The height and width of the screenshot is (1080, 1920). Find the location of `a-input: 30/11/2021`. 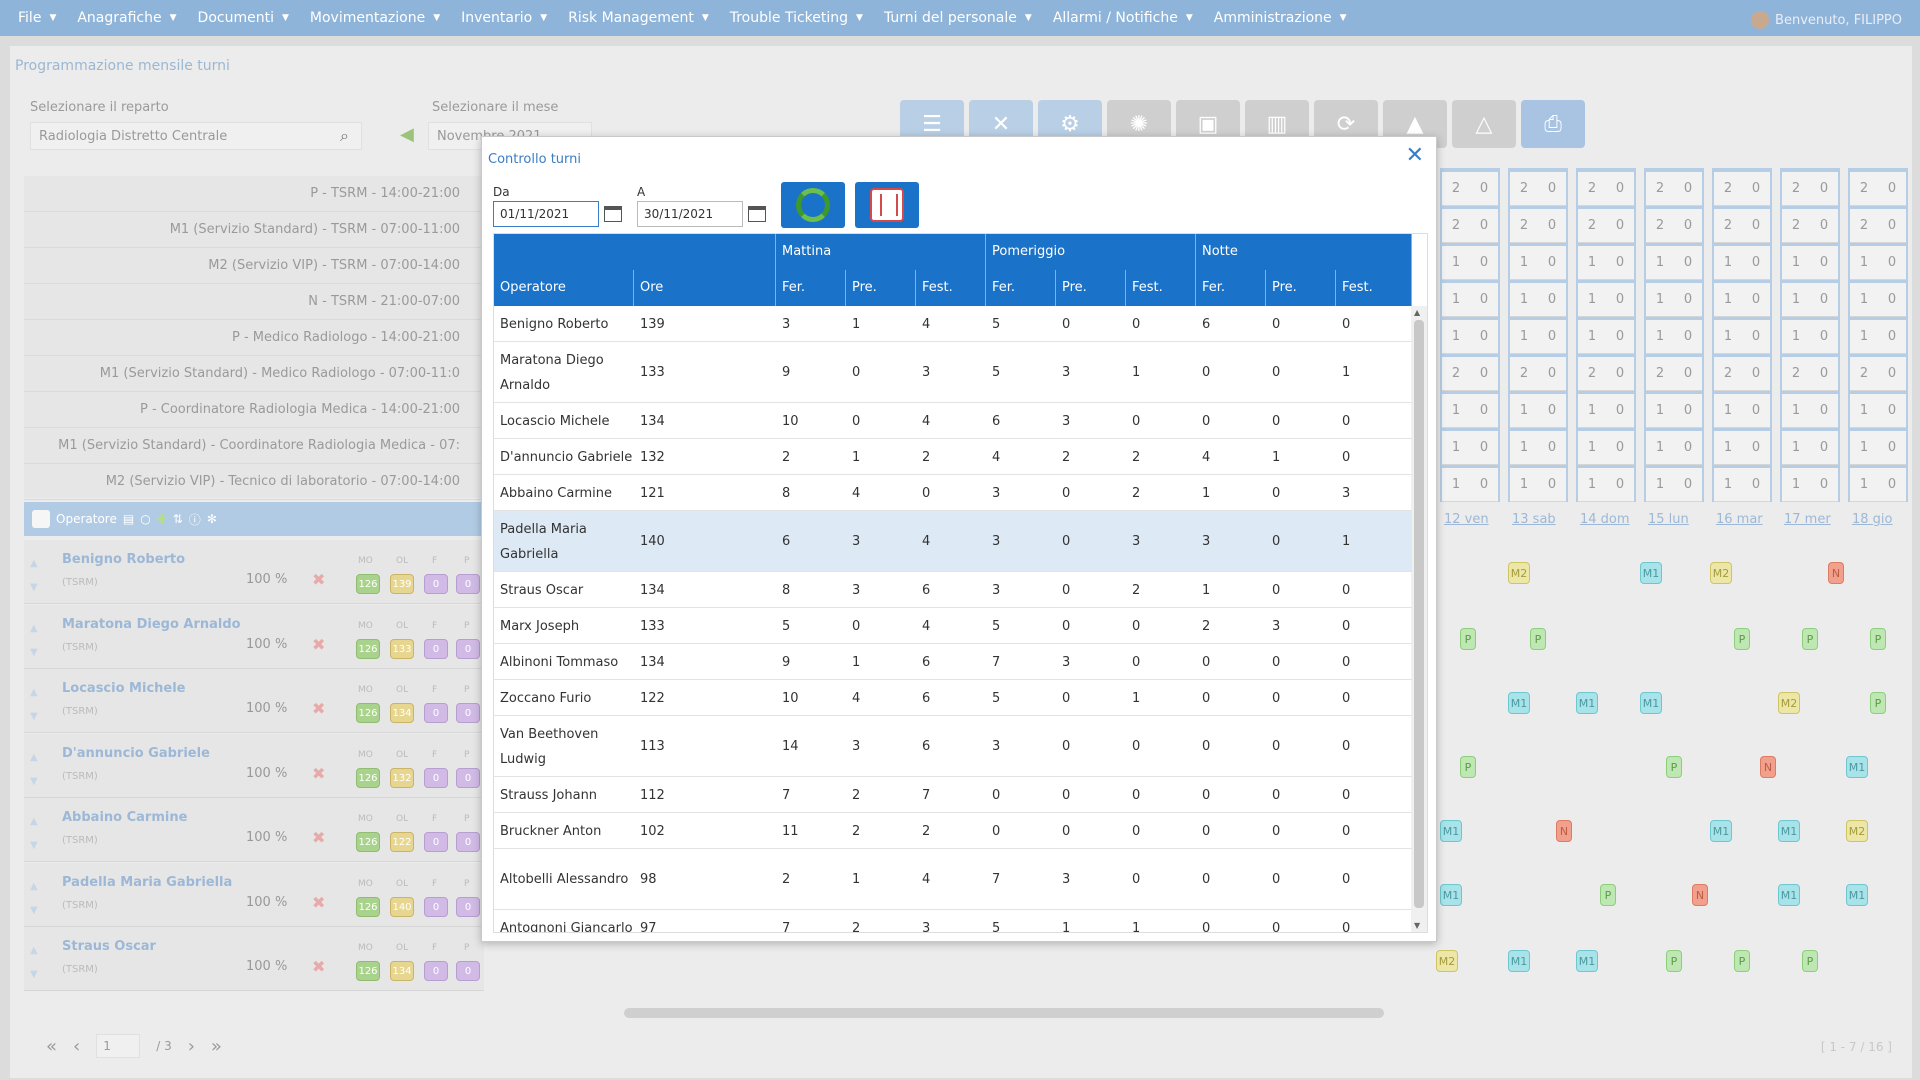

a-input: 30/11/2021 is located at coordinates (690, 214).